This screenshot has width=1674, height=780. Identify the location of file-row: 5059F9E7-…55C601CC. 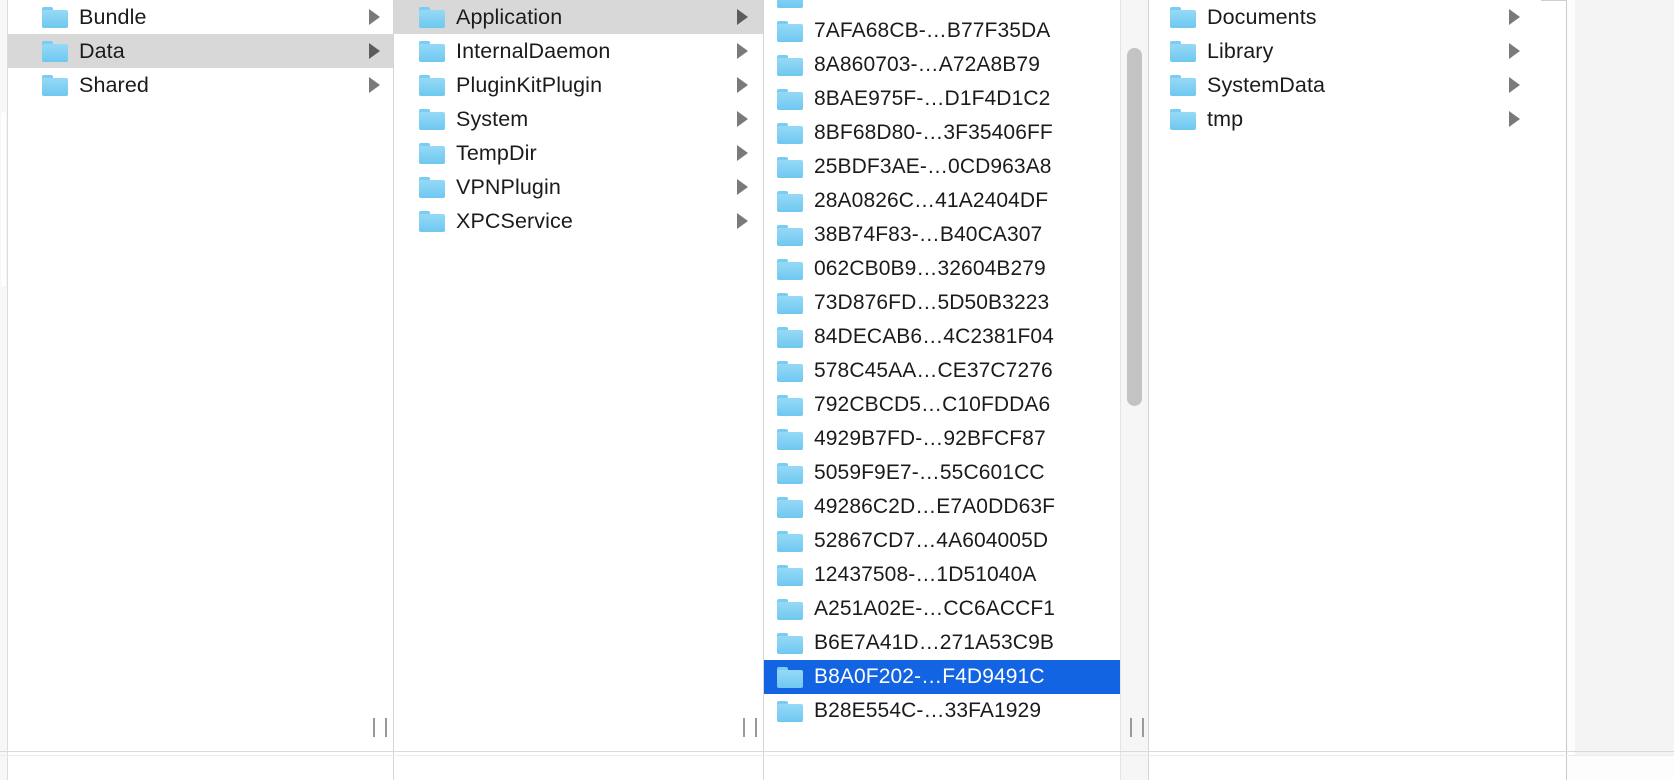
(956, 473).